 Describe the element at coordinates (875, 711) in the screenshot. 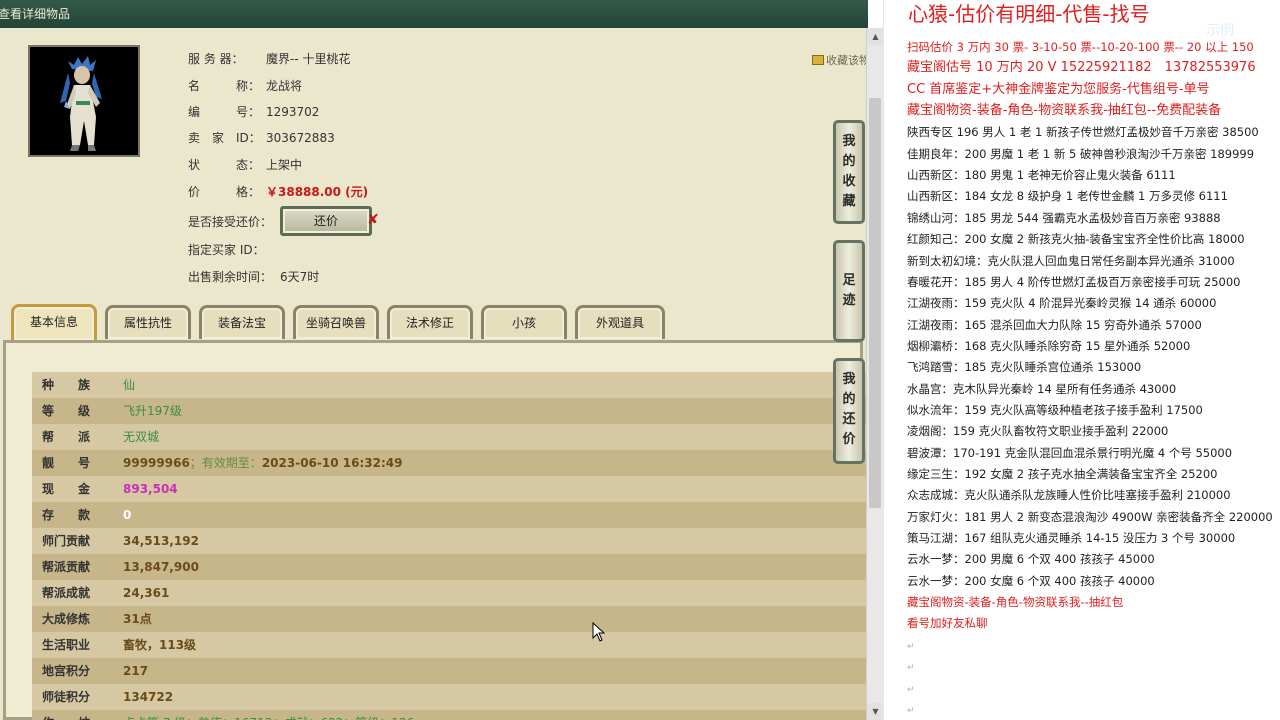

I see `scroll-down-icon: ▼` at that location.